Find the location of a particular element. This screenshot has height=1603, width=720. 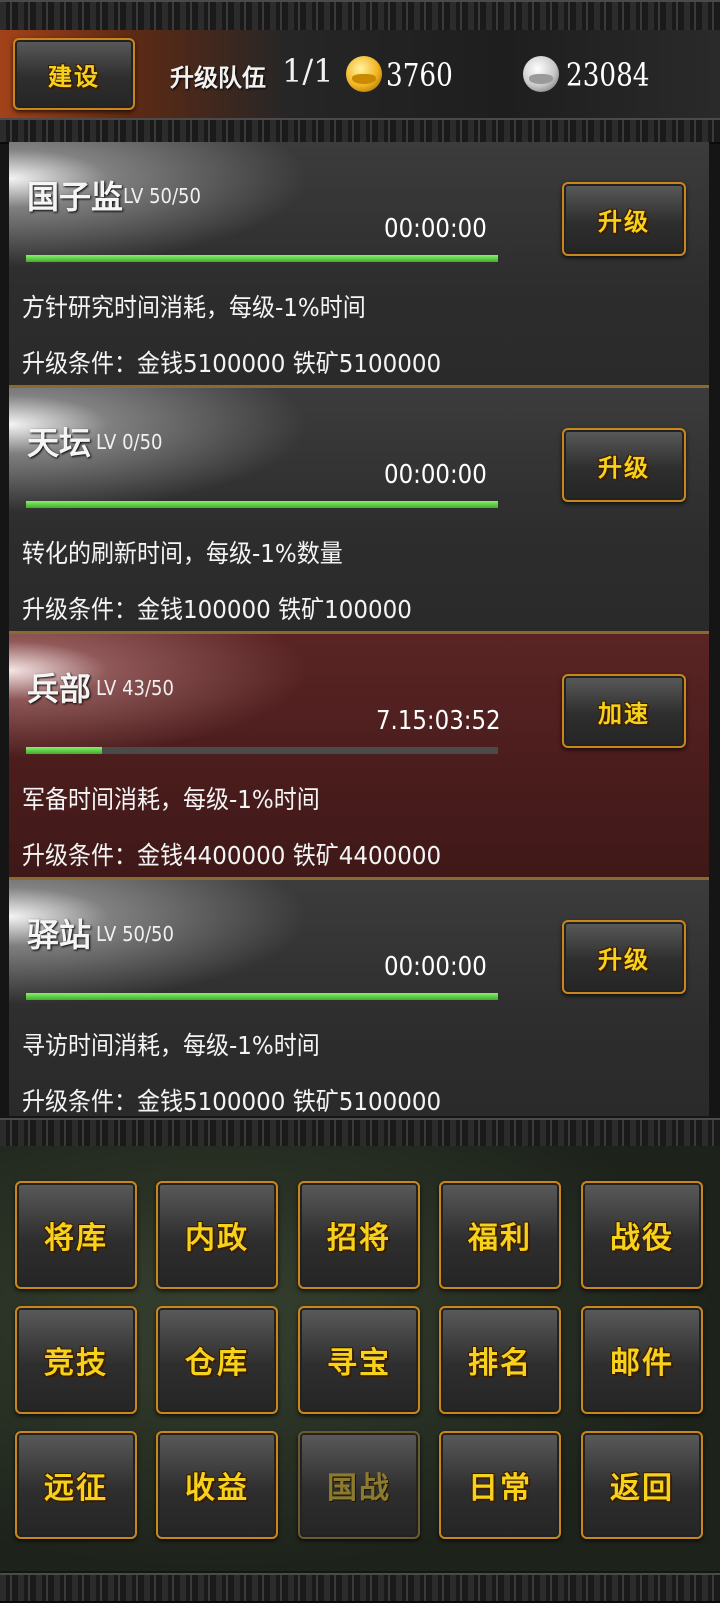

building-name: 驿站 is located at coordinates (59, 935).